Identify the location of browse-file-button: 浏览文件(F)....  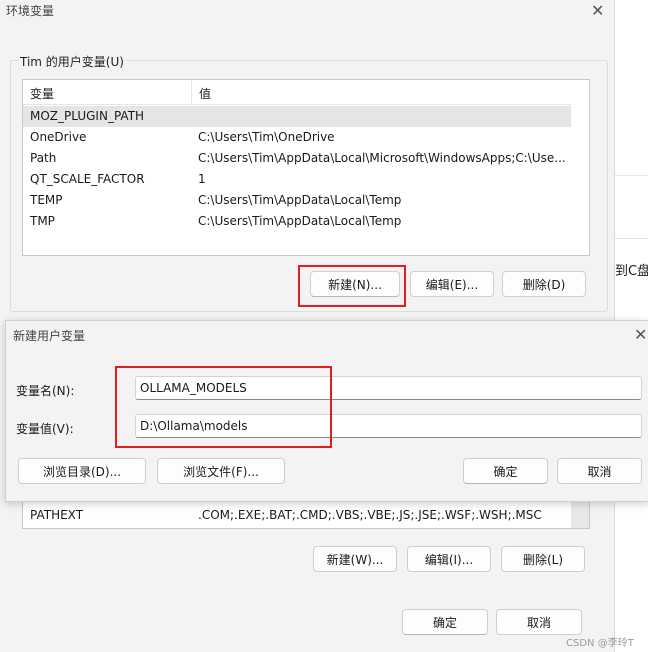
(221, 471).